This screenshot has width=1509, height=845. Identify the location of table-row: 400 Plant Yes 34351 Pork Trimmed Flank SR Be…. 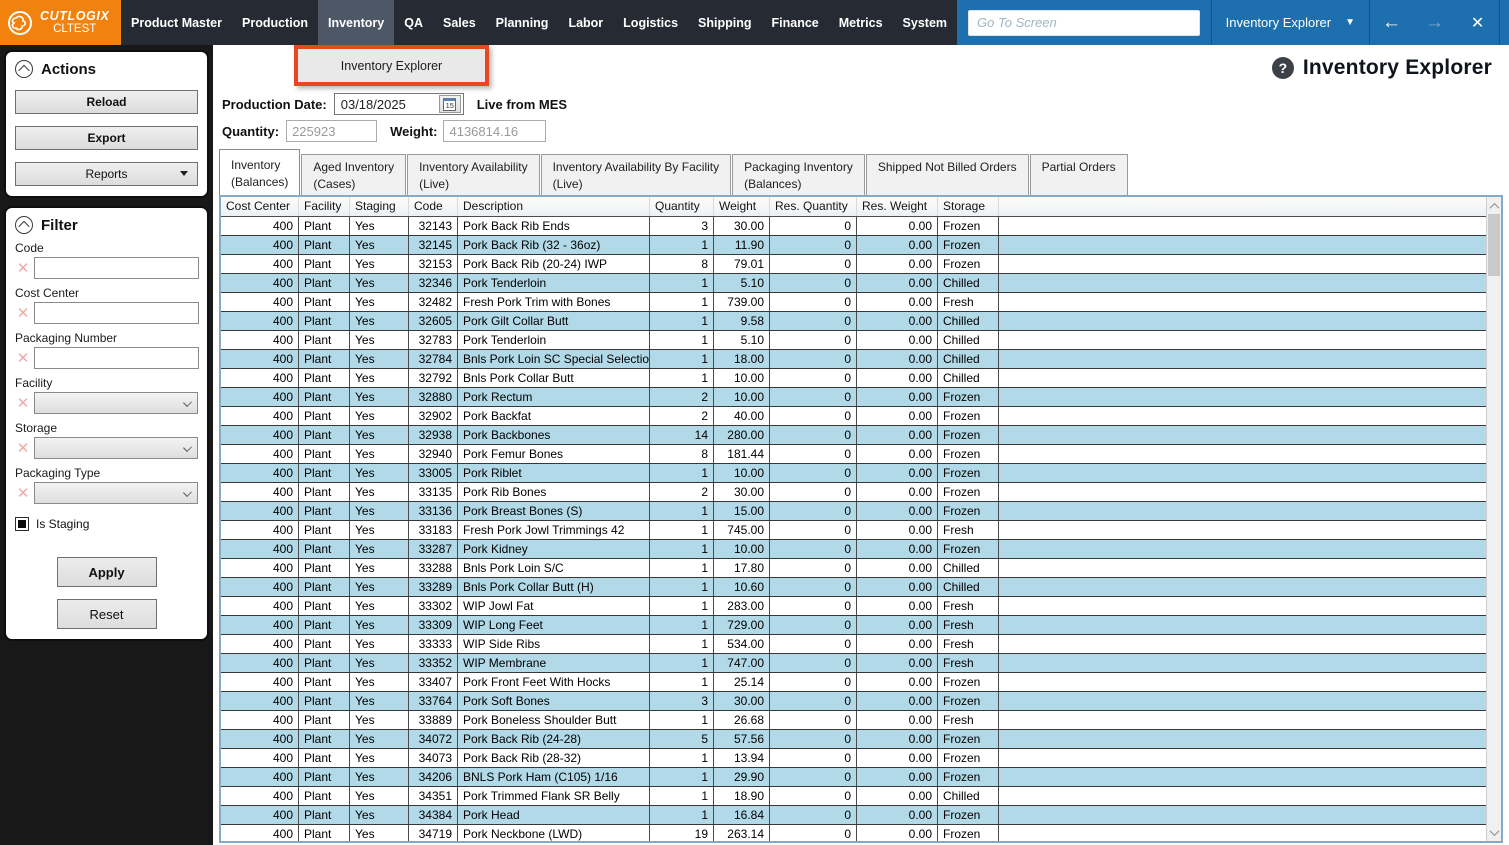
(853, 796).